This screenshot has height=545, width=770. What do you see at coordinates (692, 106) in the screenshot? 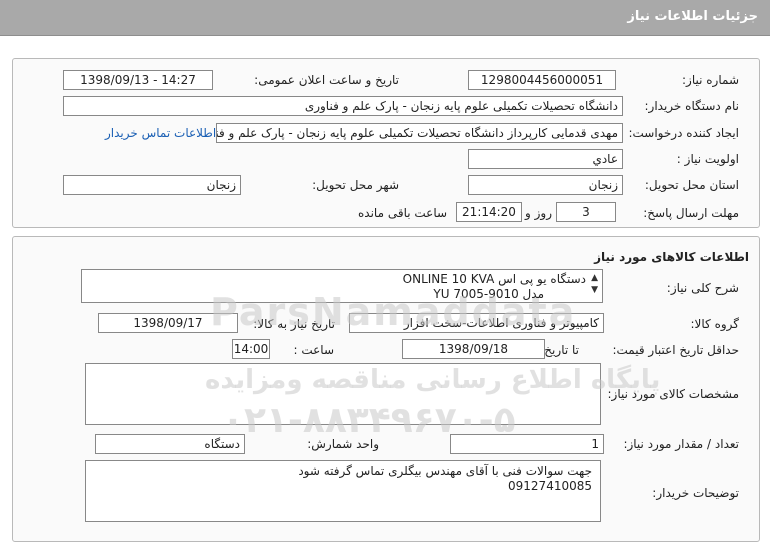
I see `buyer-org-label: نام دستگاه خریدار:` at bounding box center [692, 106].